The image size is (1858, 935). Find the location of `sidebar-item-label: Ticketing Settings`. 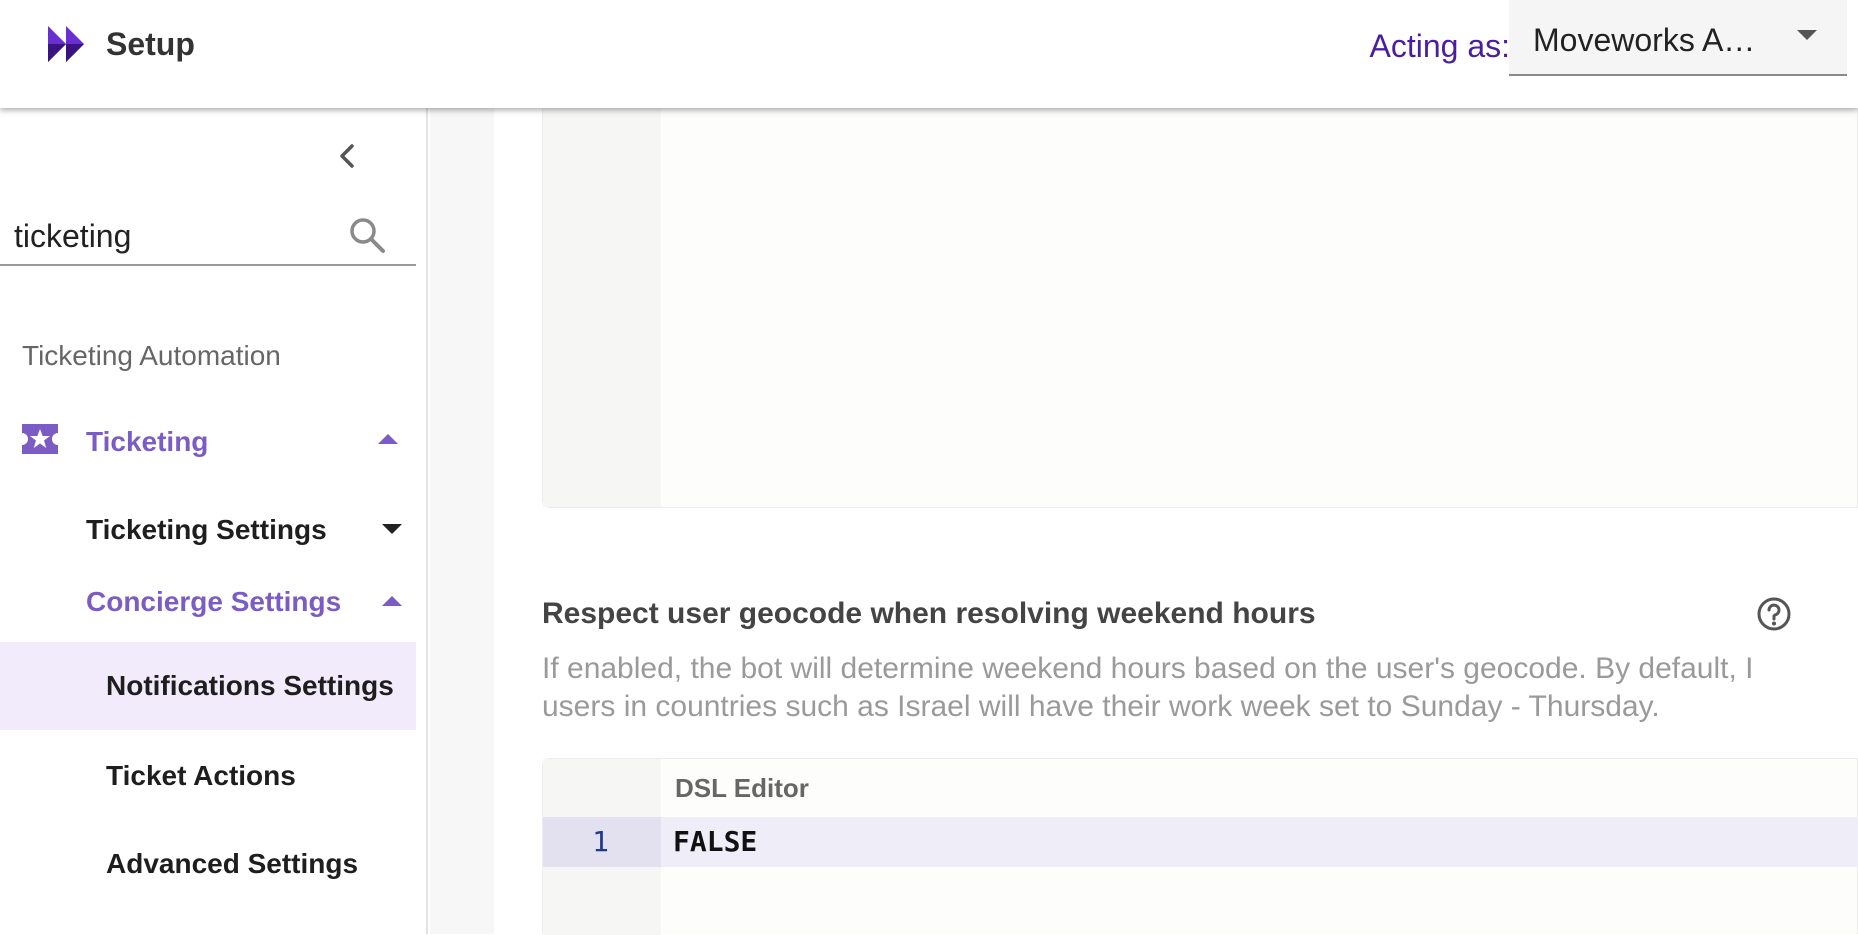

sidebar-item-label: Ticketing Settings is located at coordinates (206, 529).